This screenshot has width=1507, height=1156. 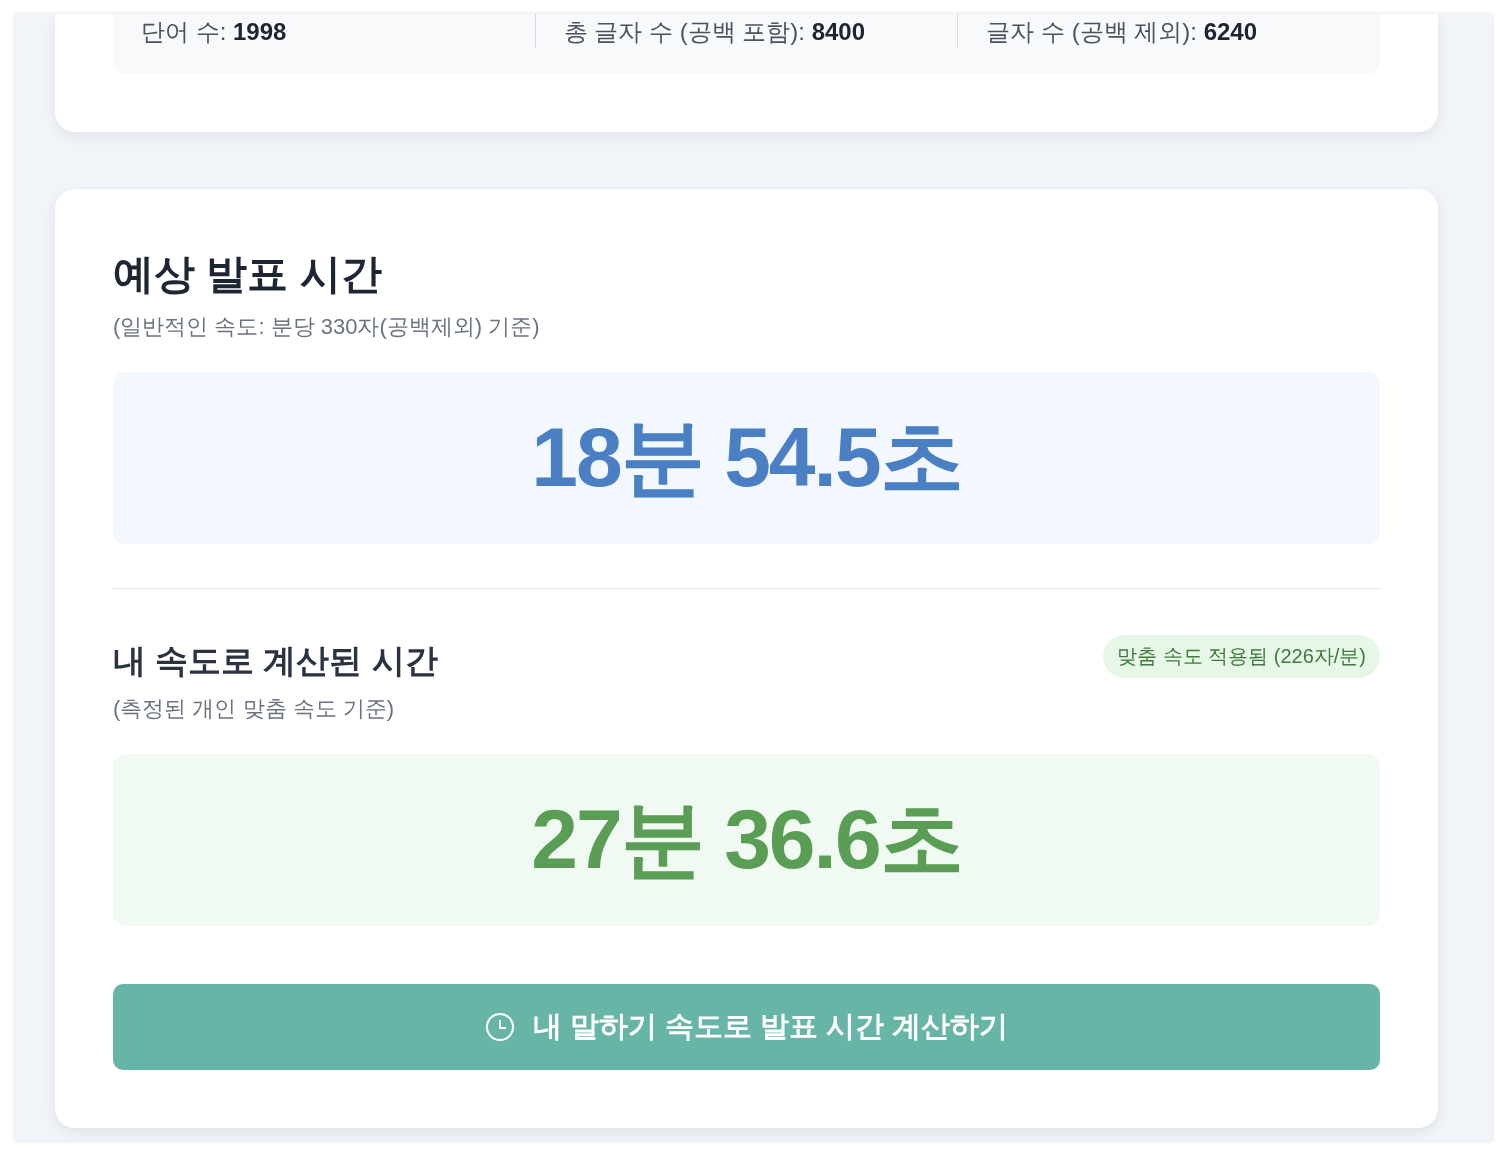 I want to click on clock-icon, so click(x=499, y=1027).